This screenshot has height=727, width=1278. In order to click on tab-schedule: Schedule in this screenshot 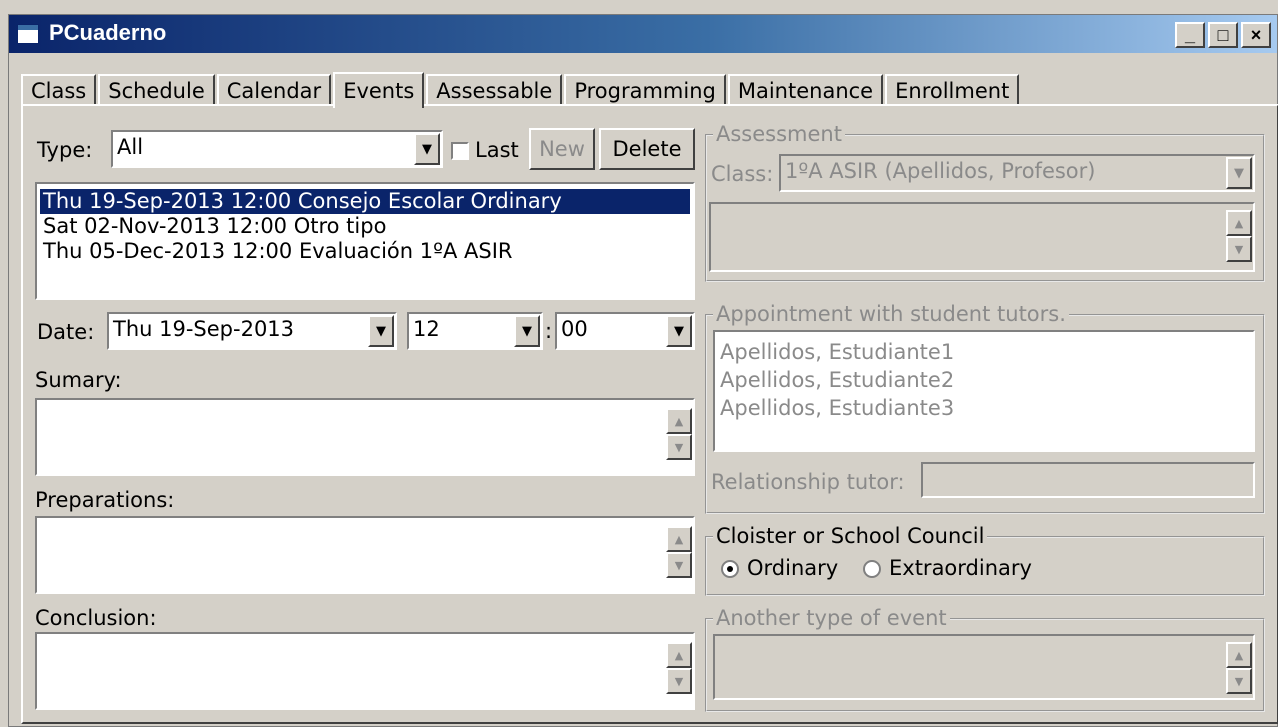, I will do `click(156, 90)`.